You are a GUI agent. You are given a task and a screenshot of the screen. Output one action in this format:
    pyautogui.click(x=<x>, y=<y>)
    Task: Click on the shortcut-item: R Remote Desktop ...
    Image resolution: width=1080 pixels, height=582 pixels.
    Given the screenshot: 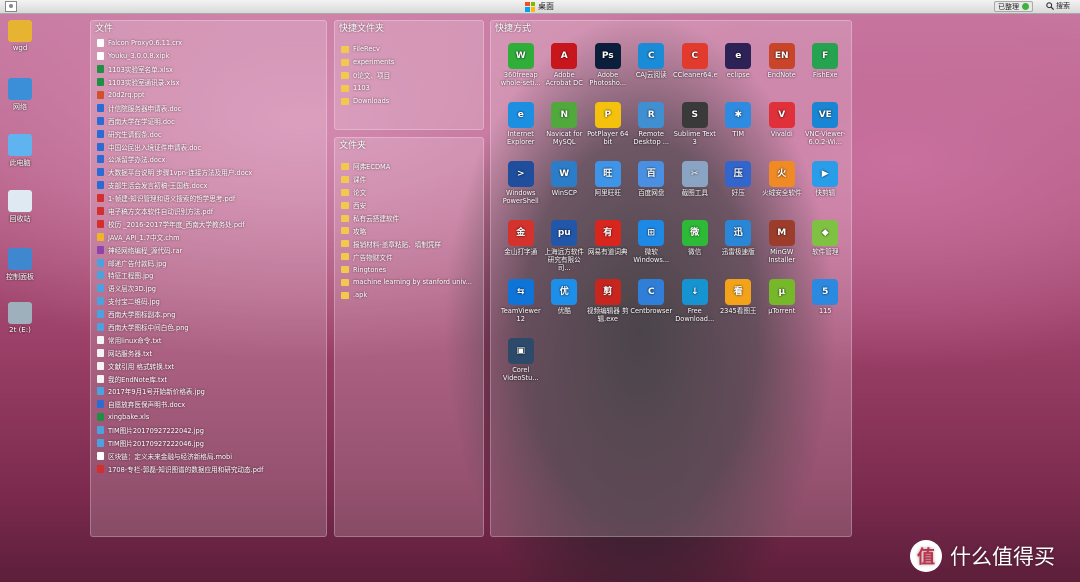 What is the action you would take?
    pyautogui.click(x=652, y=127)
    